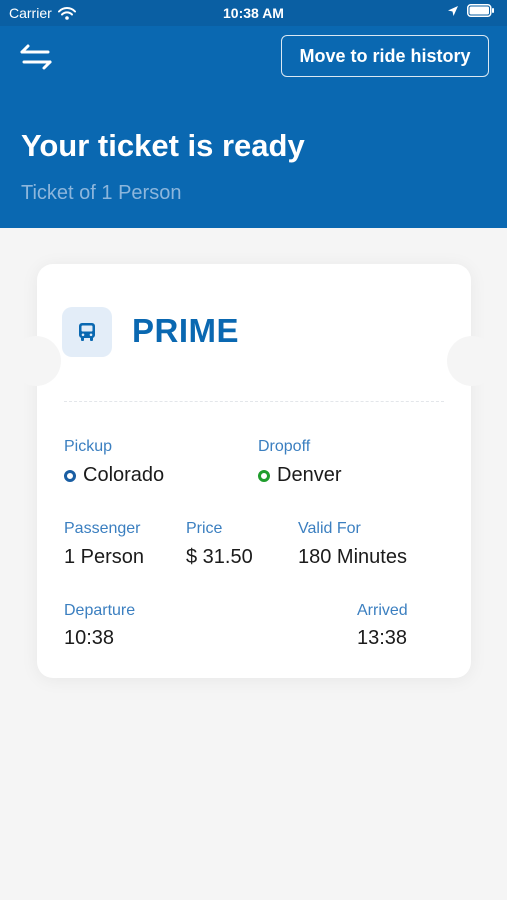 The height and width of the screenshot is (900, 507). Describe the element at coordinates (264, 475) in the screenshot. I see `dropoff-dot-icon` at that location.